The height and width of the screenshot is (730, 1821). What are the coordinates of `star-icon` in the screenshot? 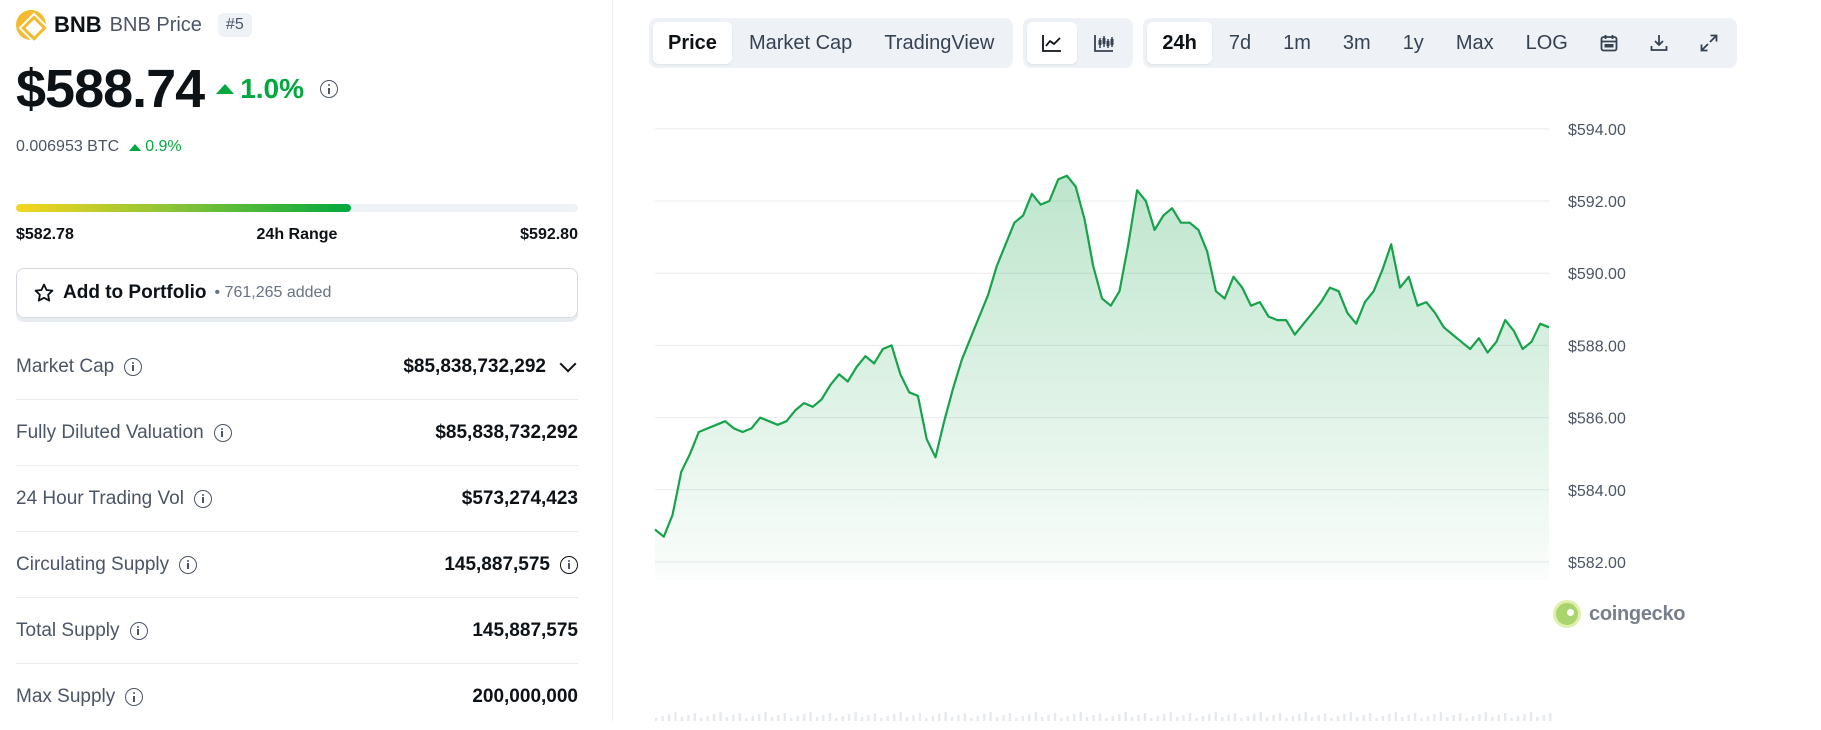 It's located at (44, 292).